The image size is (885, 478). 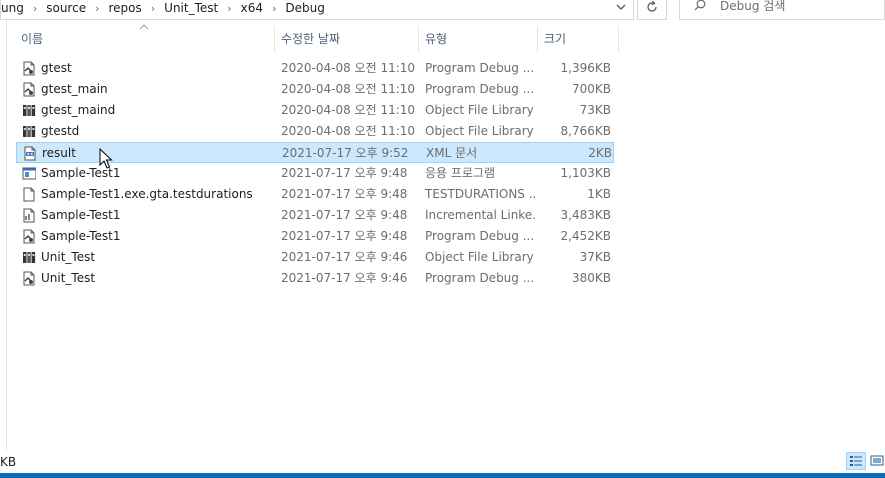 What do you see at coordinates (106, 158) in the screenshot?
I see `mouse-cursor-icon` at bounding box center [106, 158].